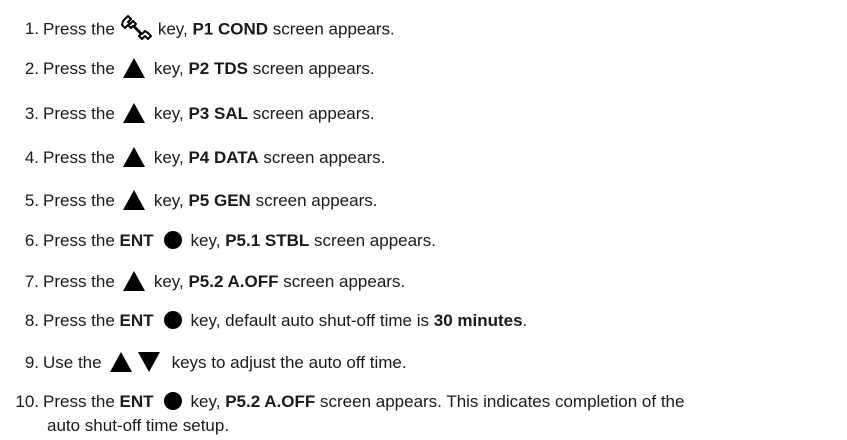 The height and width of the screenshot is (440, 847). I want to click on step-text: key, default auto shut-off time is, so click(309, 320).